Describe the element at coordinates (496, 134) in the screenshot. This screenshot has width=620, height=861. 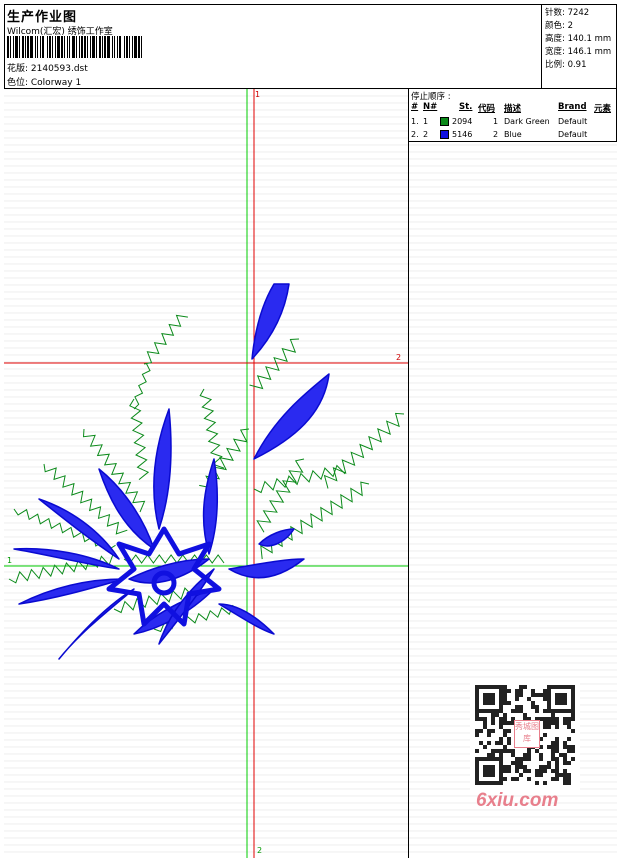
I see `row-code: 2` at that location.